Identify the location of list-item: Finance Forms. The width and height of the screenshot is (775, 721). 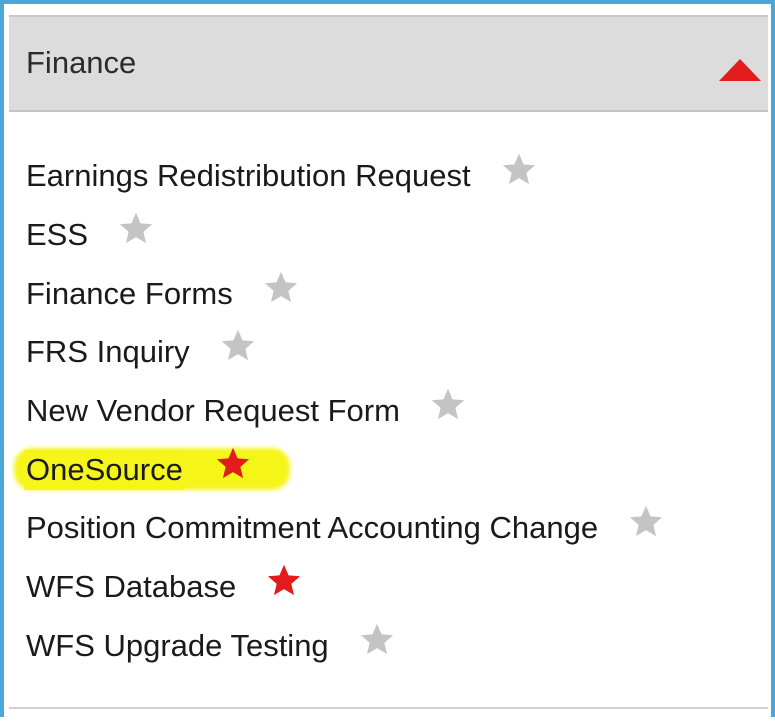
(345, 293).